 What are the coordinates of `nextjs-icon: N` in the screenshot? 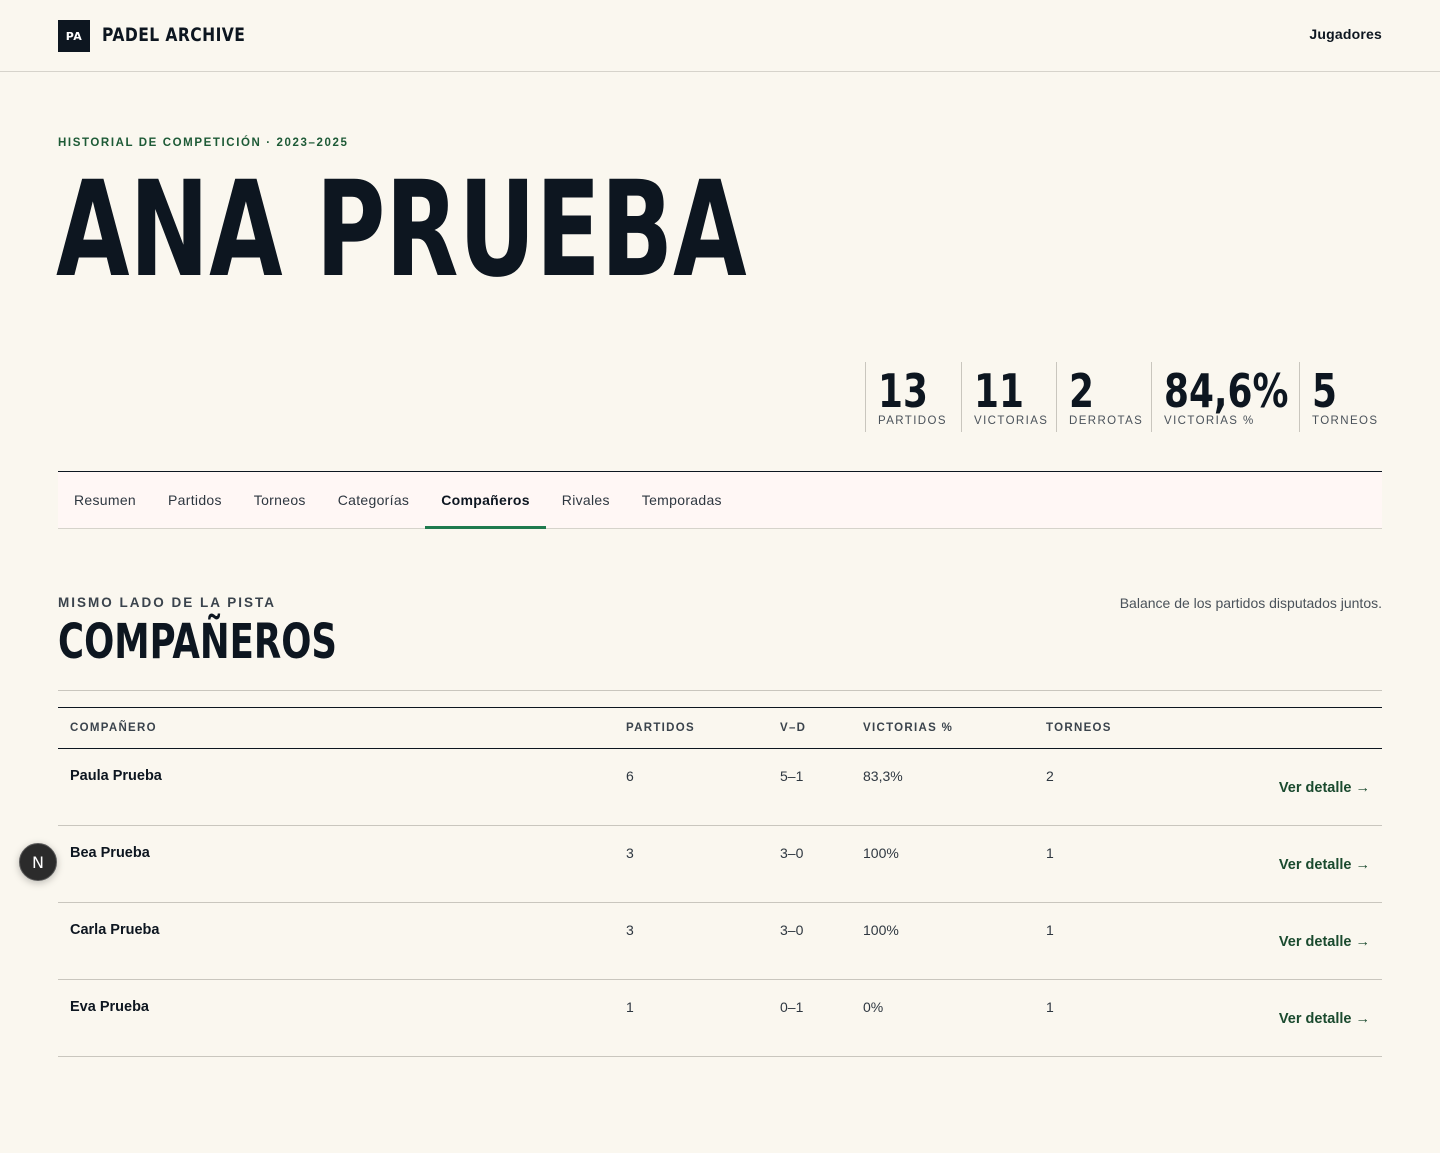 It's located at (38, 862).